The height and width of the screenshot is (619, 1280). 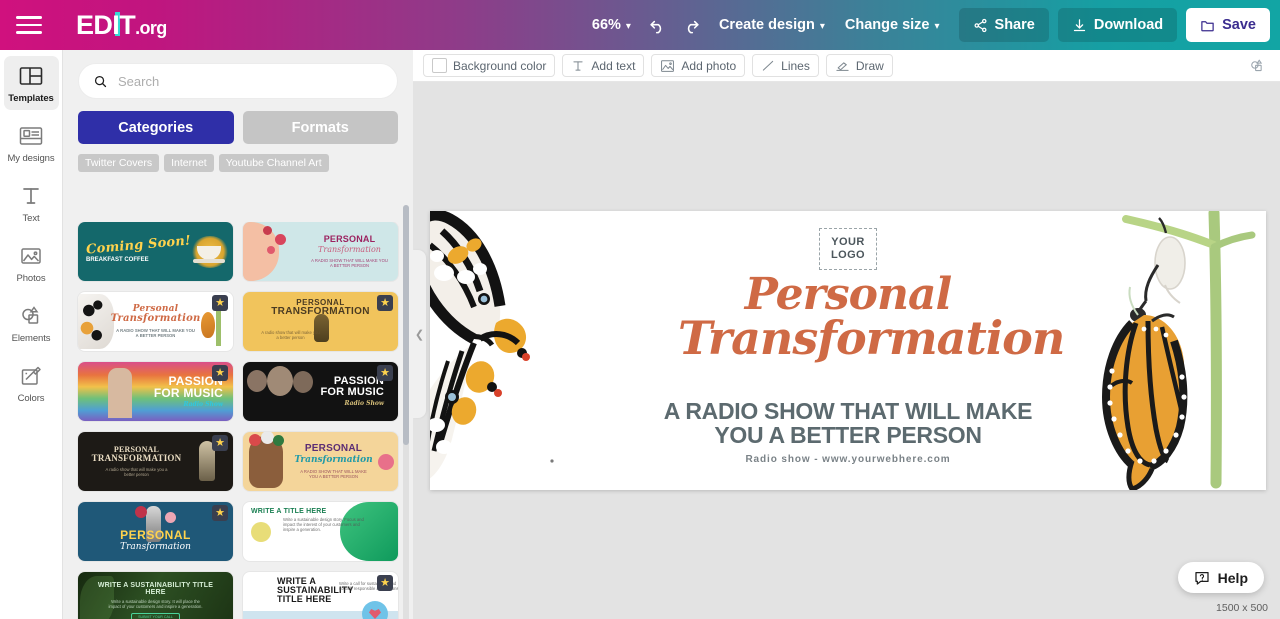 I want to click on collapse-panel-button: ❮, so click(x=419, y=334).